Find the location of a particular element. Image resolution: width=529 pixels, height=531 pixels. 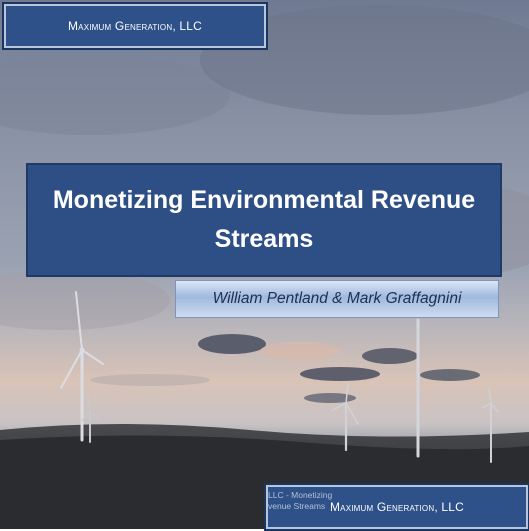

footer-text-line2: venue Streams is located at coordinates (297, 506).